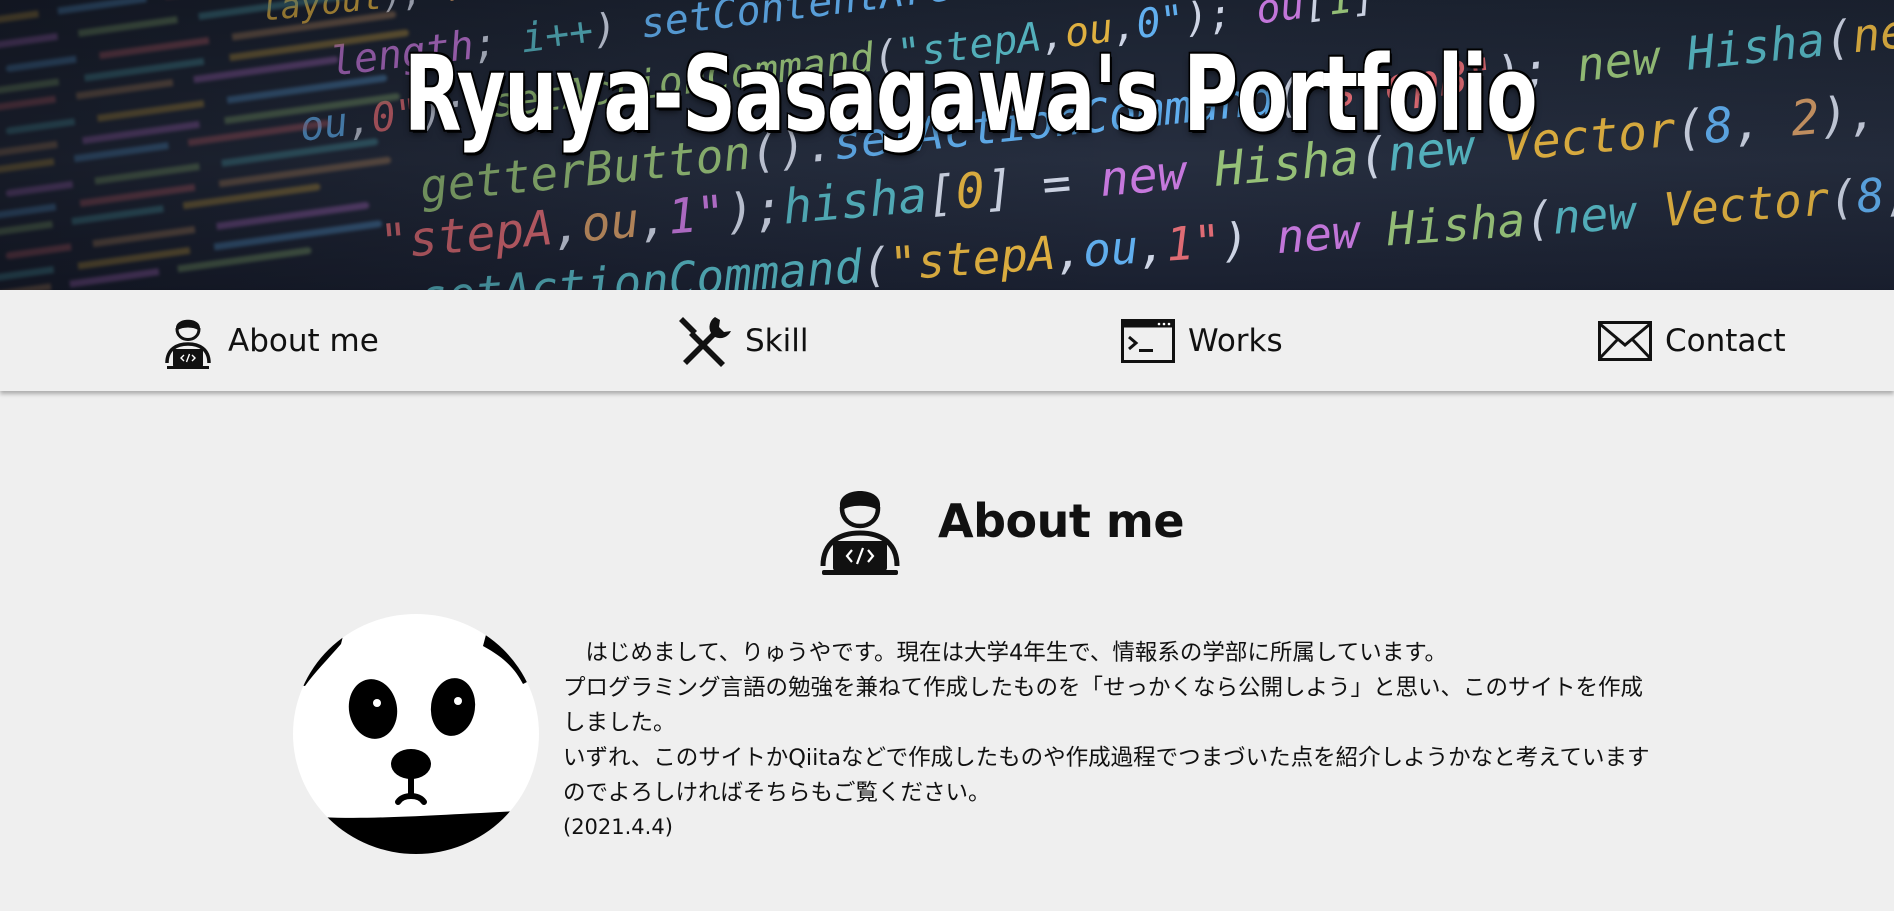 This screenshot has width=1894, height=911. I want to click on nav-label-about-me: About me, so click(303, 340).